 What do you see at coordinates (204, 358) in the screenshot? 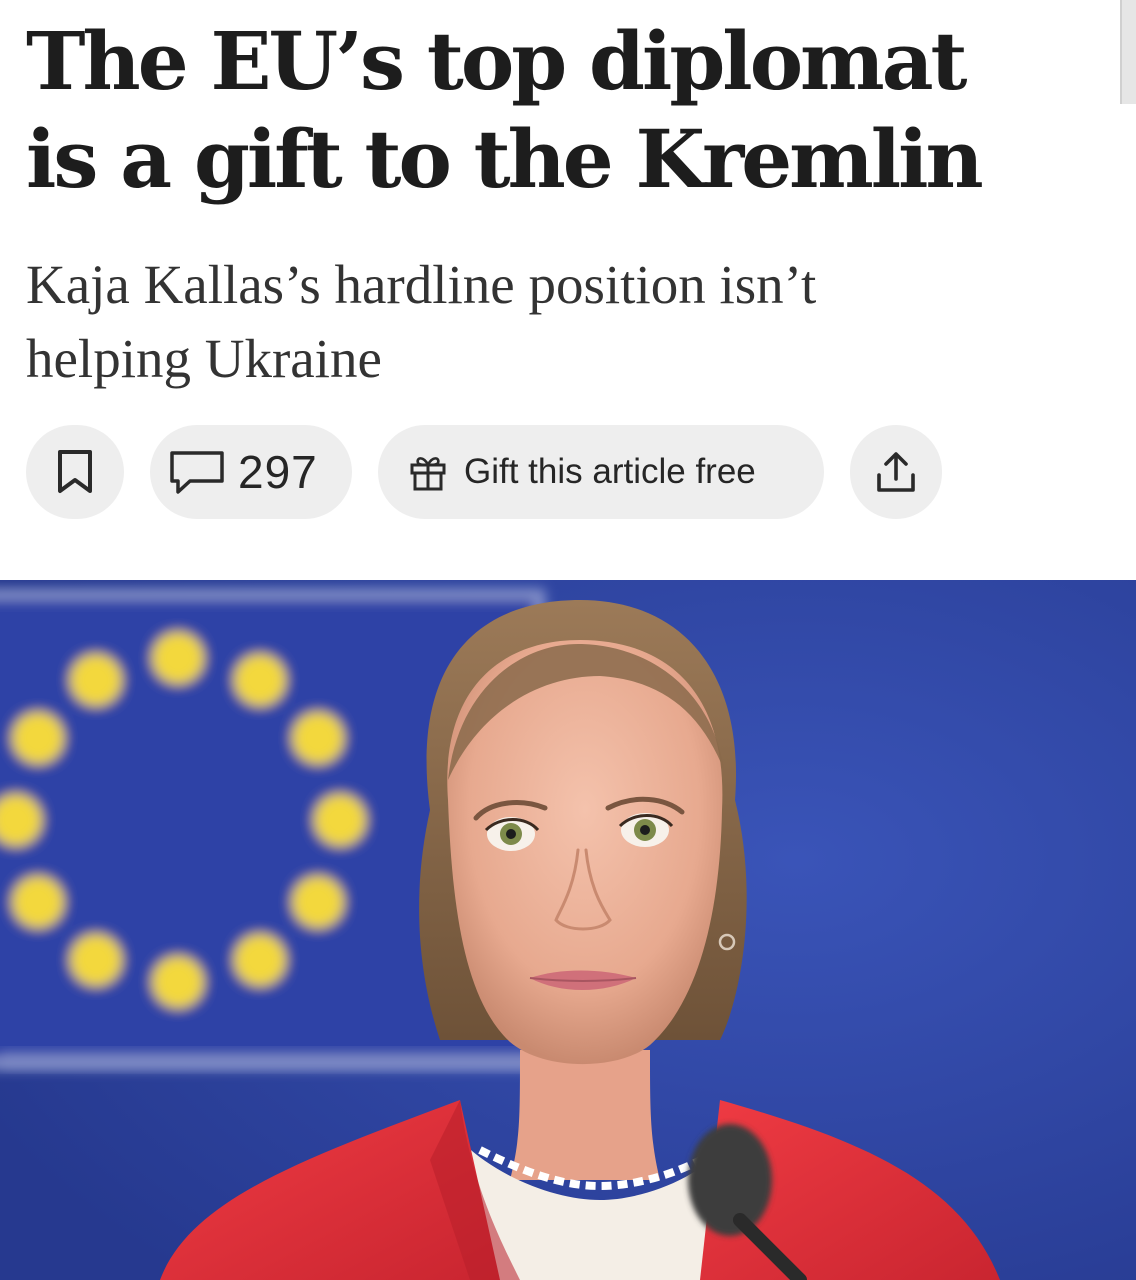
I see `standfirst-line-2: helping Ukraine` at bounding box center [204, 358].